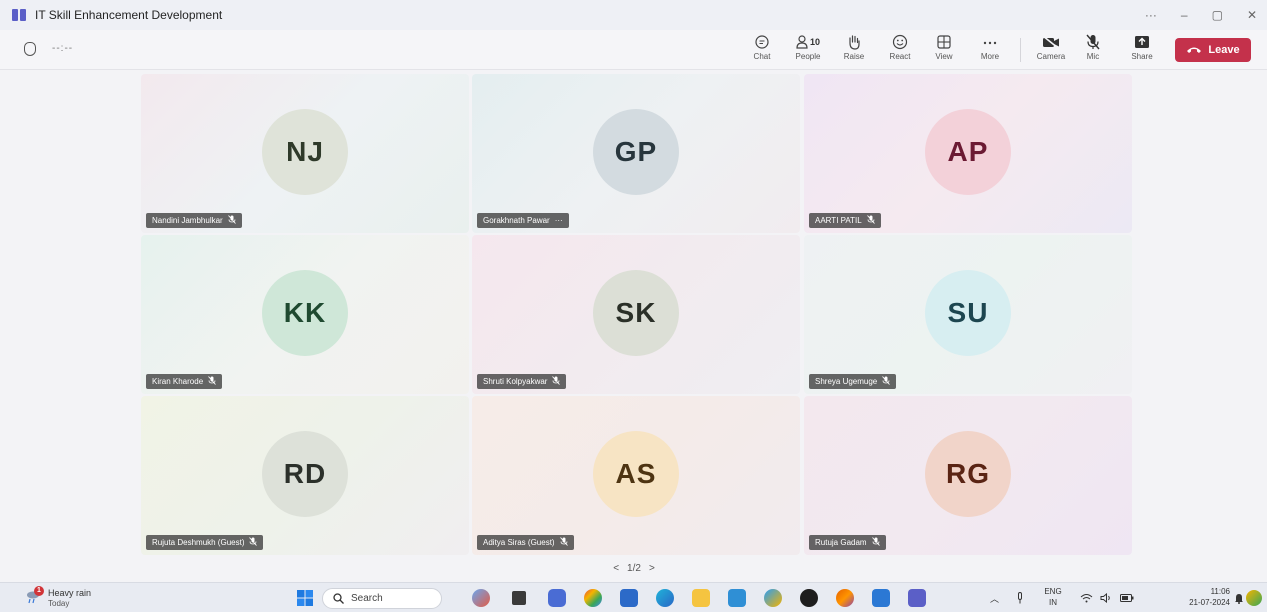 This screenshot has height=612, width=1267. What do you see at coordinates (63, 48) in the screenshot?
I see `meeting-timer: --:--` at bounding box center [63, 48].